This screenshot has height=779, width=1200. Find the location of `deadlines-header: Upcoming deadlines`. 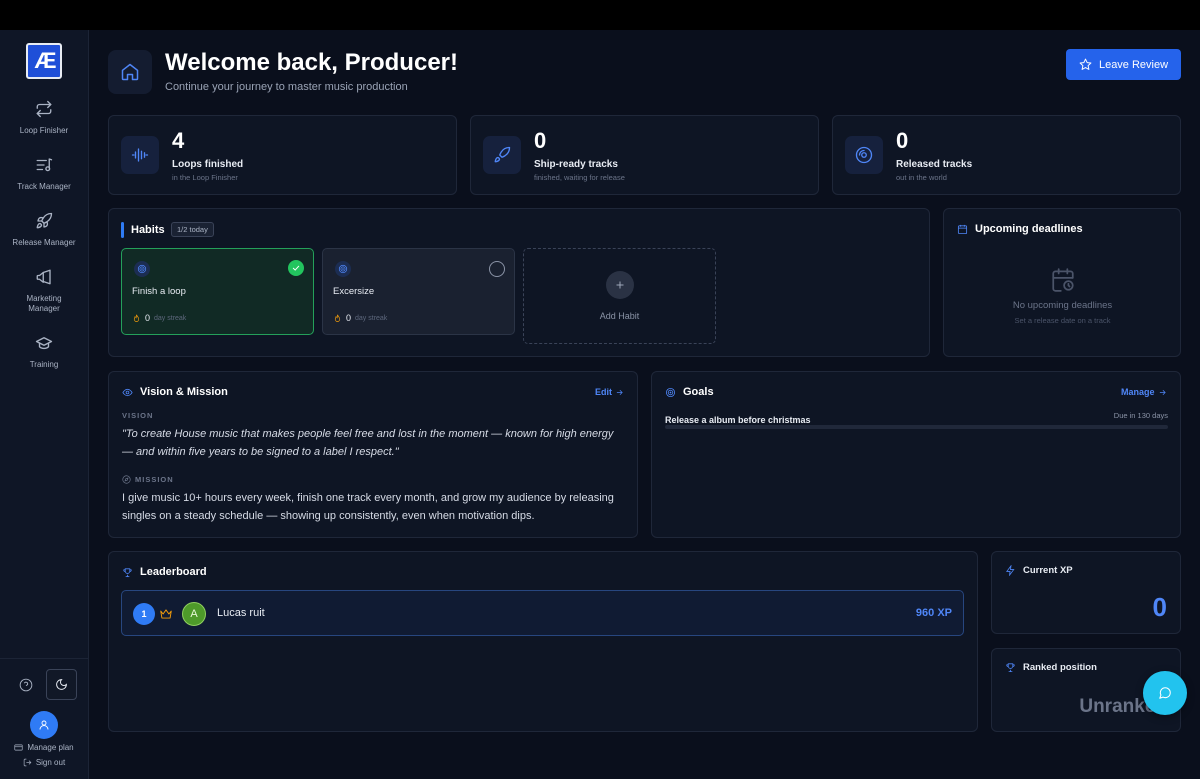

deadlines-header: Upcoming deadlines is located at coordinates (1020, 229).